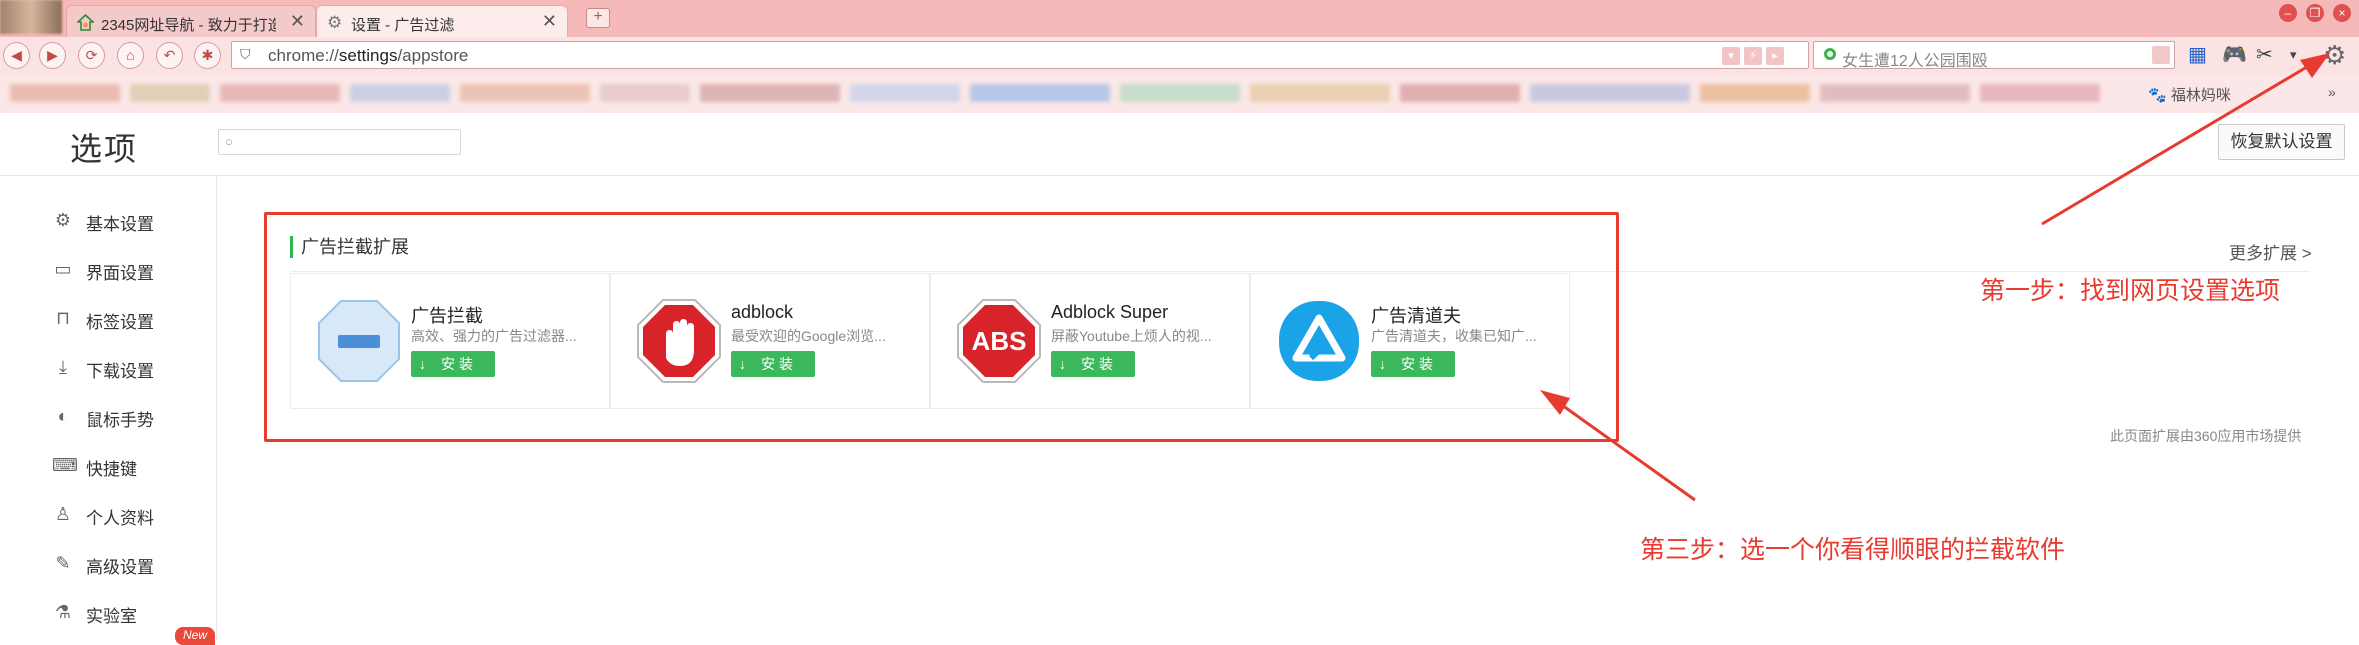 Image resolution: width=2359 pixels, height=645 pixels. I want to click on arrow-to-extensions, so click(1618, 446).